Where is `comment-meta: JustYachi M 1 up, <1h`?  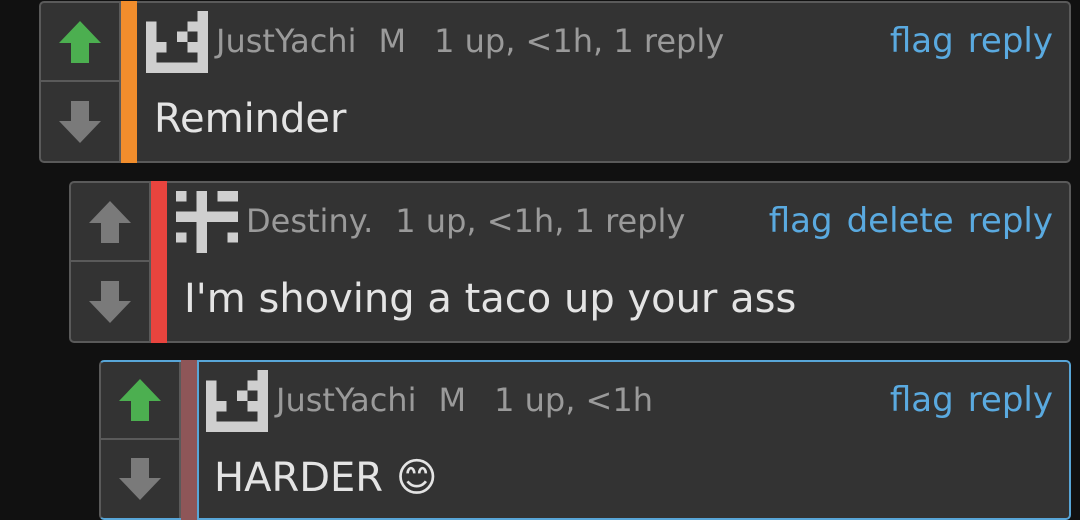 comment-meta: JustYachi M 1 up, <1h is located at coordinates (464, 400).